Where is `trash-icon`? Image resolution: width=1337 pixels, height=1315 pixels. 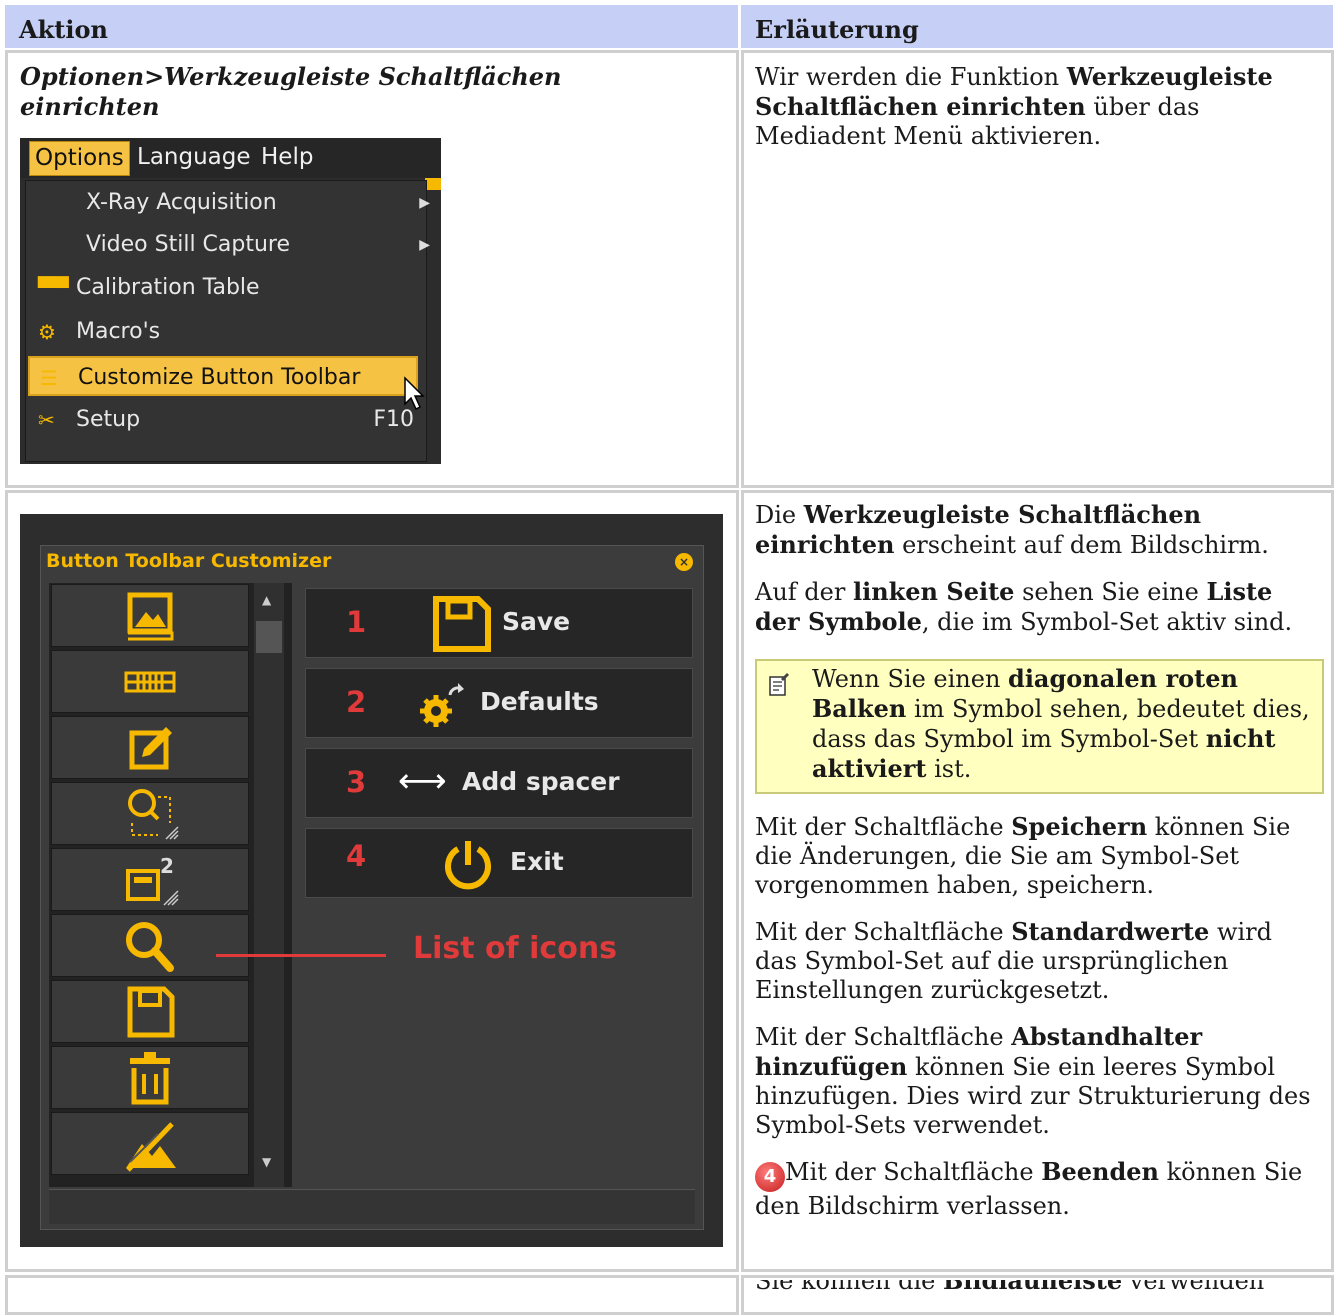 trash-icon is located at coordinates (150, 1077).